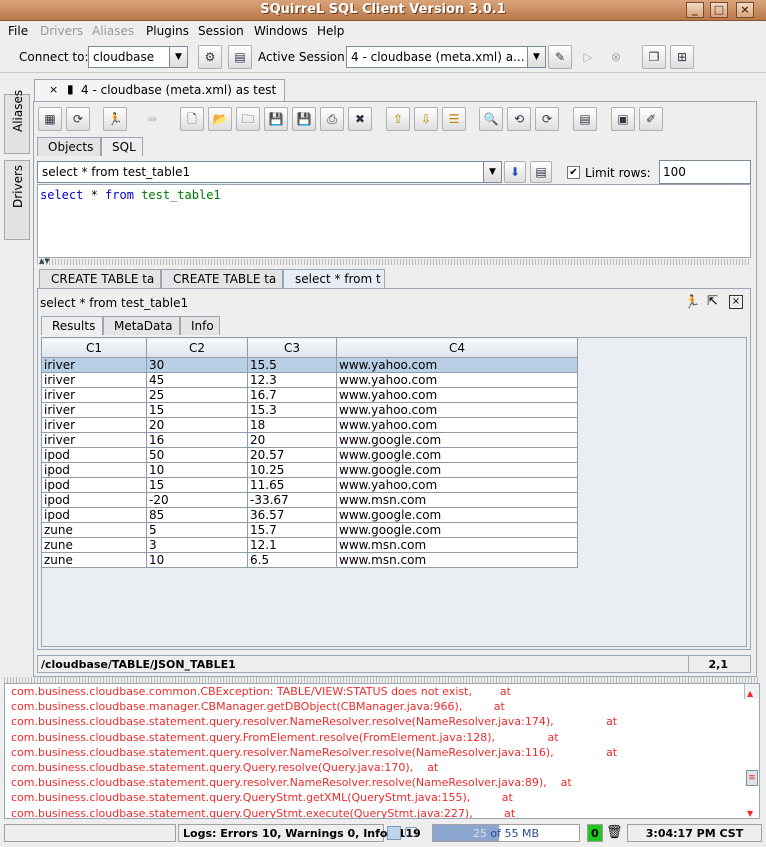 This screenshot has width=766, height=847. What do you see at coordinates (276, 119) in the screenshot?
I see `save-icon: 💾` at bounding box center [276, 119].